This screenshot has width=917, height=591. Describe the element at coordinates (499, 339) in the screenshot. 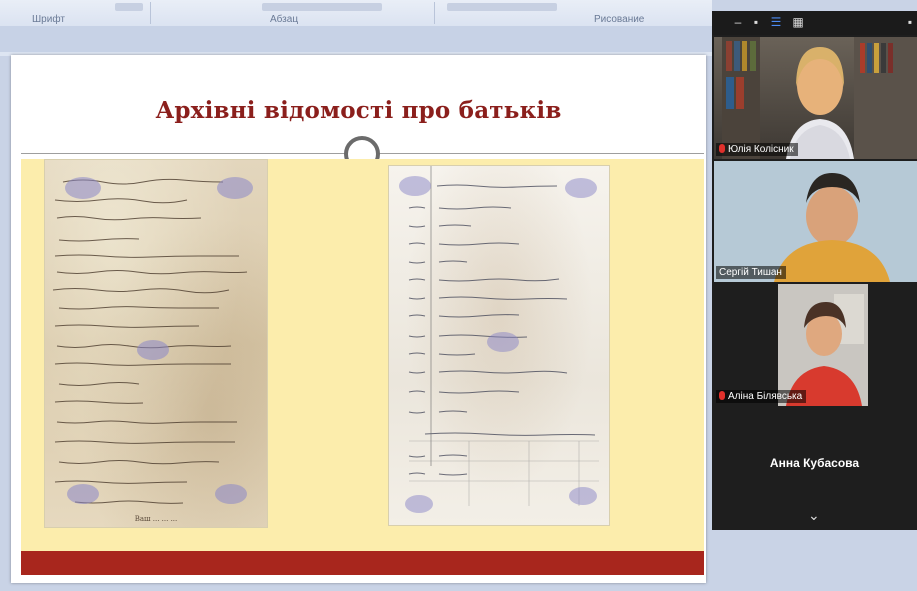

I see `handwriting-lines-right` at that location.